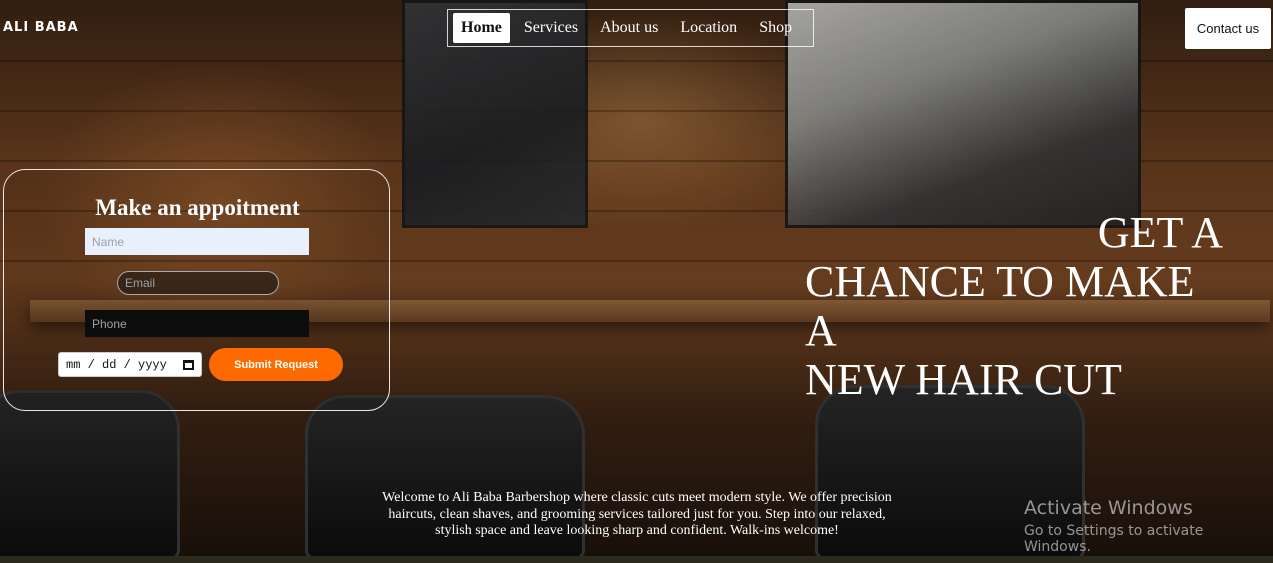 This screenshot has height=563, width=1273. I want to click on main-nav: Home Services About us Location Shop, so click(630, 28).